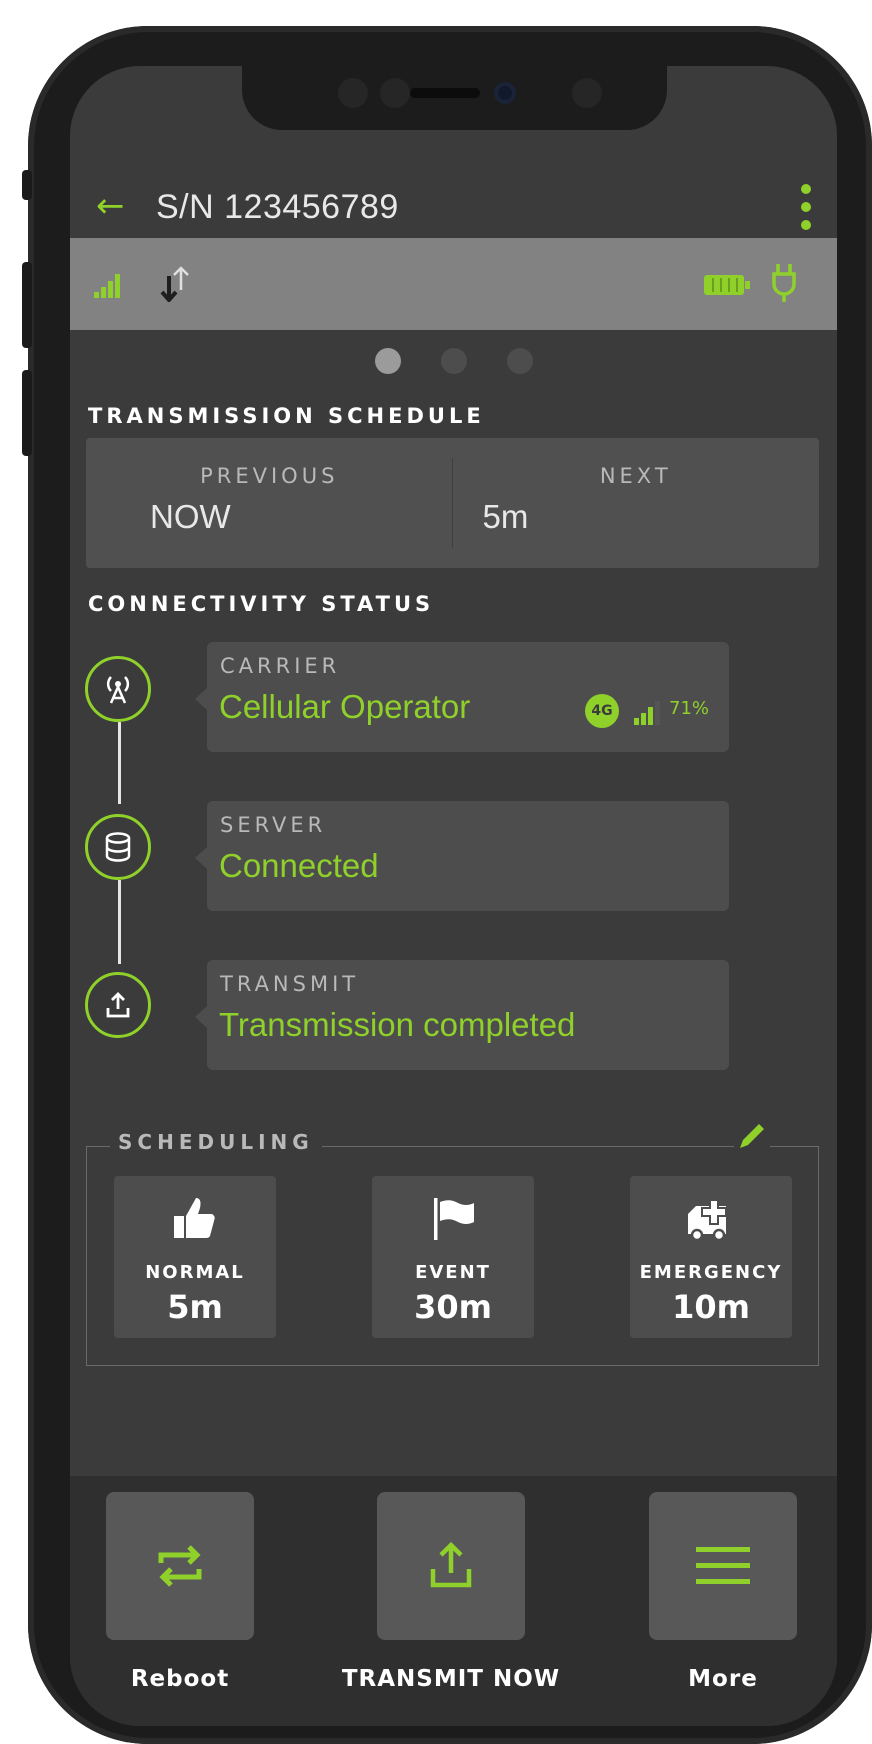 This screenshot has width=872, height=1744. Describe the element at coordinates (711, 1219) in the screenshot. I see `ambulance-icon` at that location.